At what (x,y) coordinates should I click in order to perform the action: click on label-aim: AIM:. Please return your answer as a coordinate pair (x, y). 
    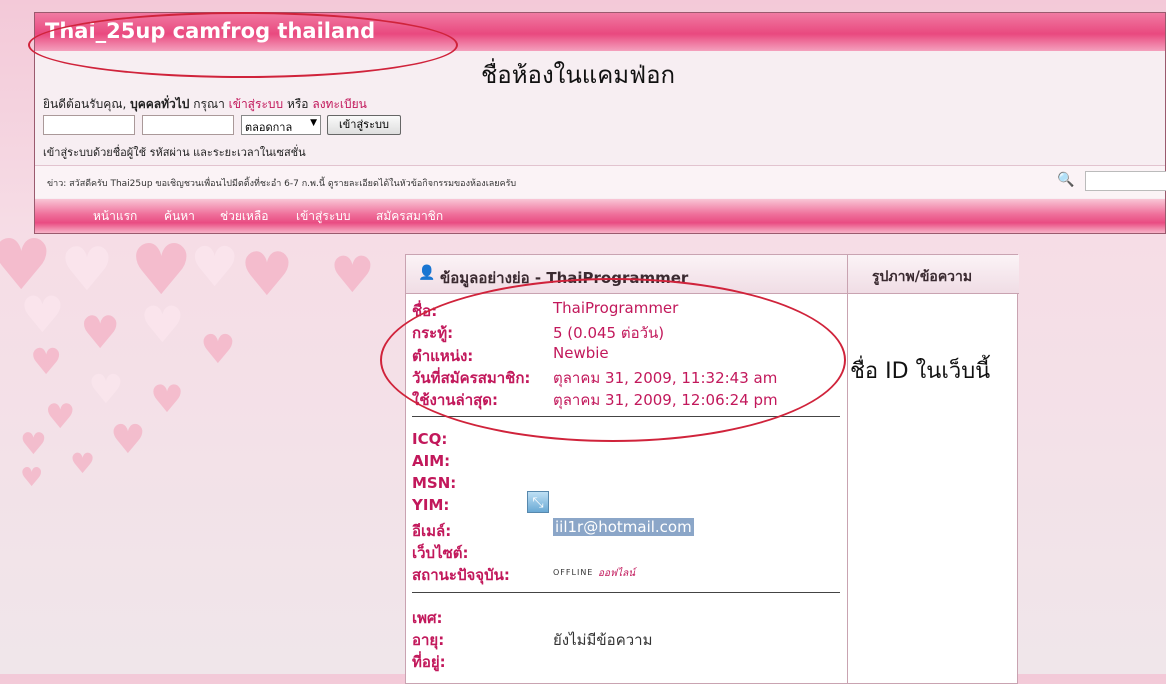
    Looking at the image, I should click on (431, 461).